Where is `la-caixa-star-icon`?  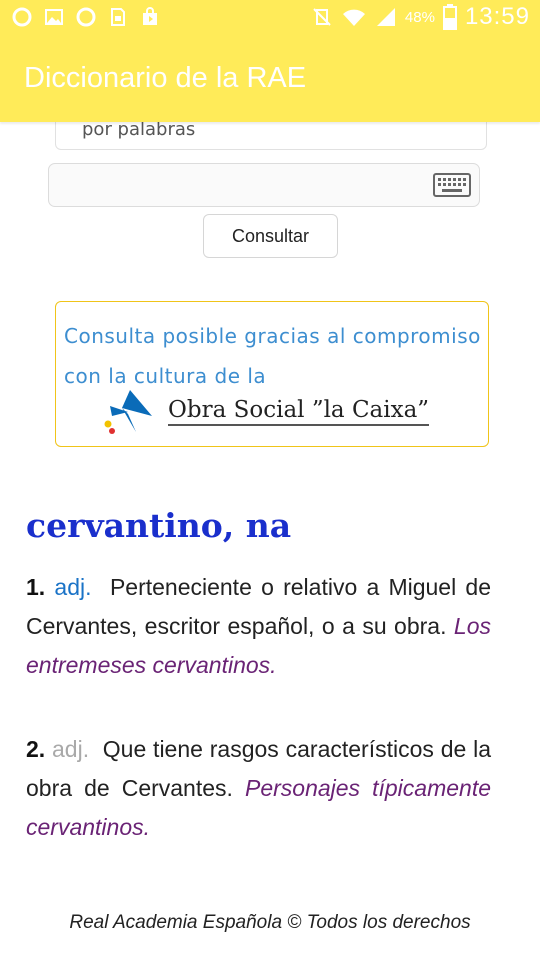 la-caixa-star-icon is located at coordinates (128, 412).